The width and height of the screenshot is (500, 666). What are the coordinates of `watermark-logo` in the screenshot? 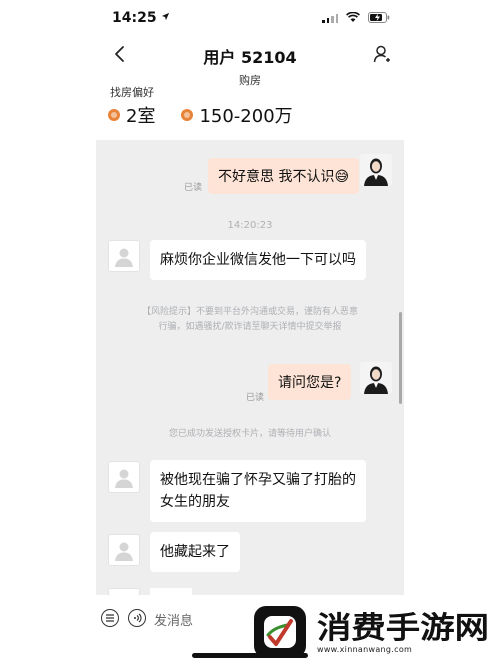 It's located at (280, 632).